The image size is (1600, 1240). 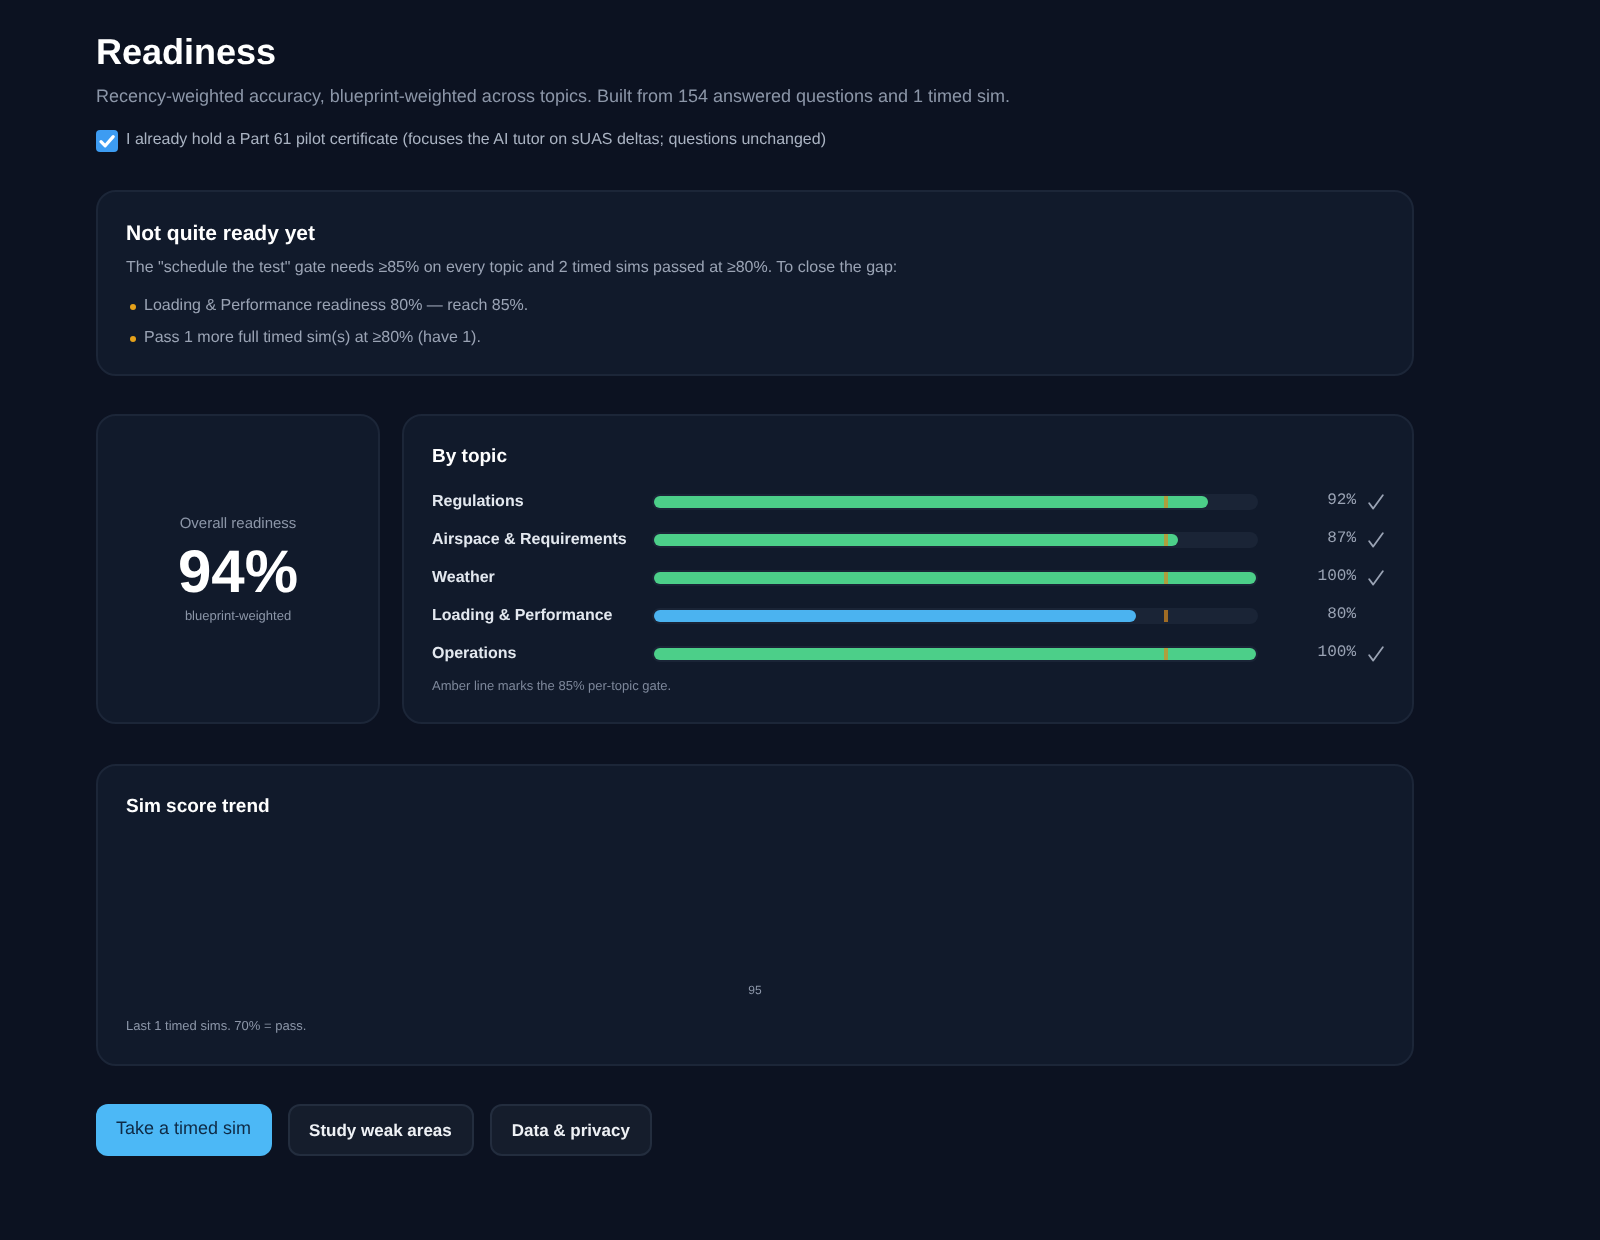 I want to click on page-title: Readiness, so click(x=187, y=53).